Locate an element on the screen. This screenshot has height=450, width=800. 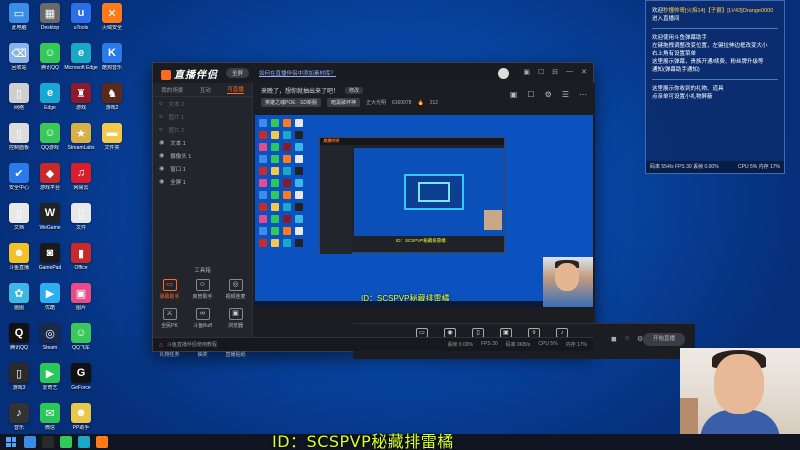
desktop-icon: ☻ PP助手 is located at coordinates (81, 417).